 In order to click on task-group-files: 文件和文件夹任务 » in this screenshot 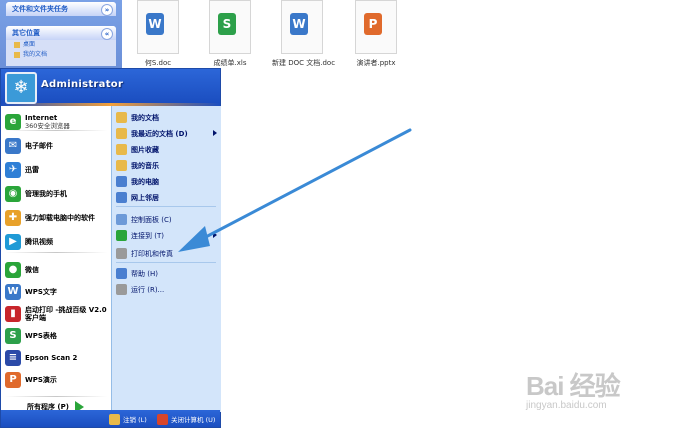, I will do `click(61, 9)`.